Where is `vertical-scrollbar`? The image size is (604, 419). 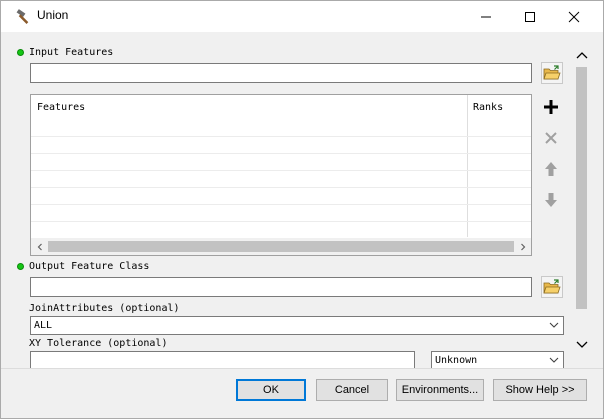 vertical-scrollbar is located at coordinates (582, 203).